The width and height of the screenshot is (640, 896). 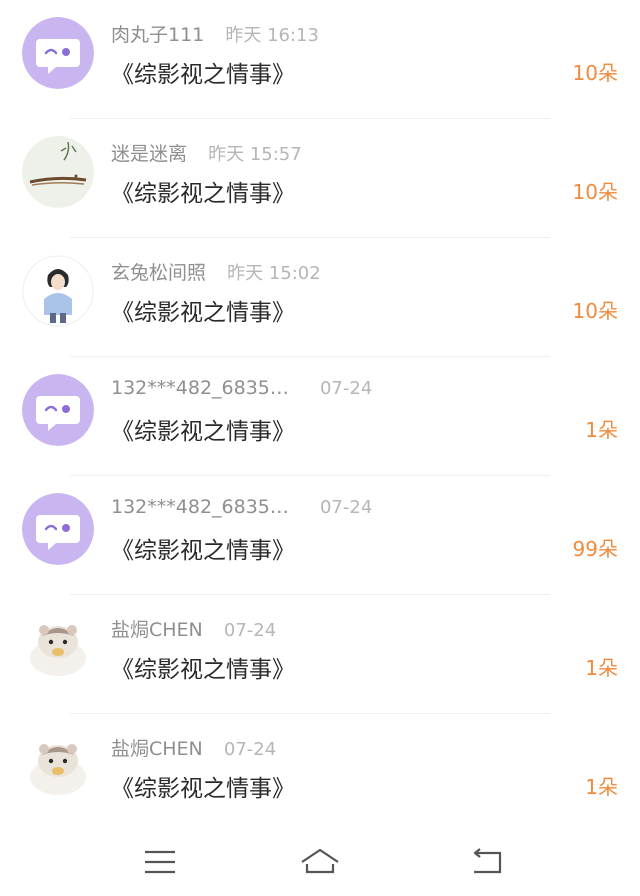 What do you see at coordinates (320, 416) in the screenshot?
I see `list-item: 132***482_6835… 07-24 《综影视之情事》 1朵` at bounding box center [320, 416].